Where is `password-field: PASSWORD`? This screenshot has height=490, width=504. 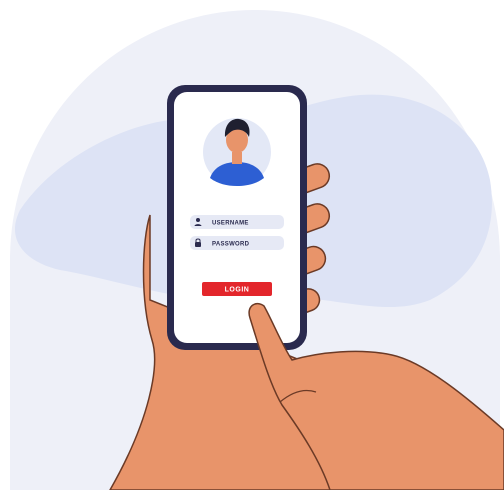 password-field: PASSWORD is located at coordinates (237, 243).